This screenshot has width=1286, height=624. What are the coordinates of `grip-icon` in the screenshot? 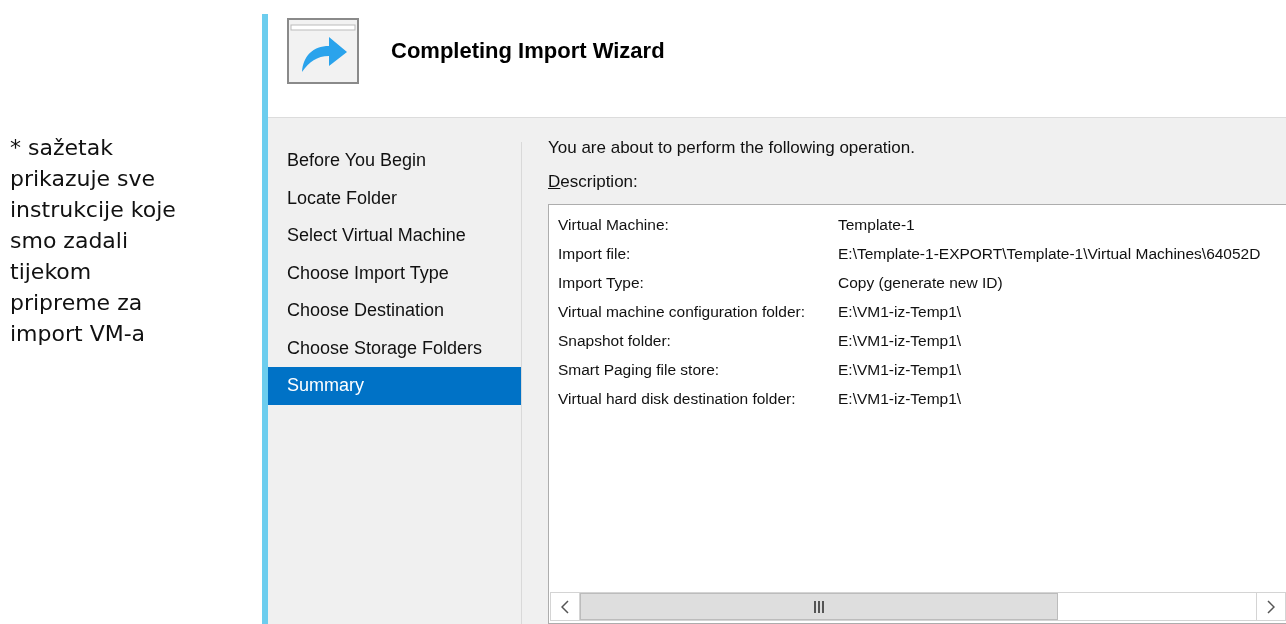 It's located at (819, 606).